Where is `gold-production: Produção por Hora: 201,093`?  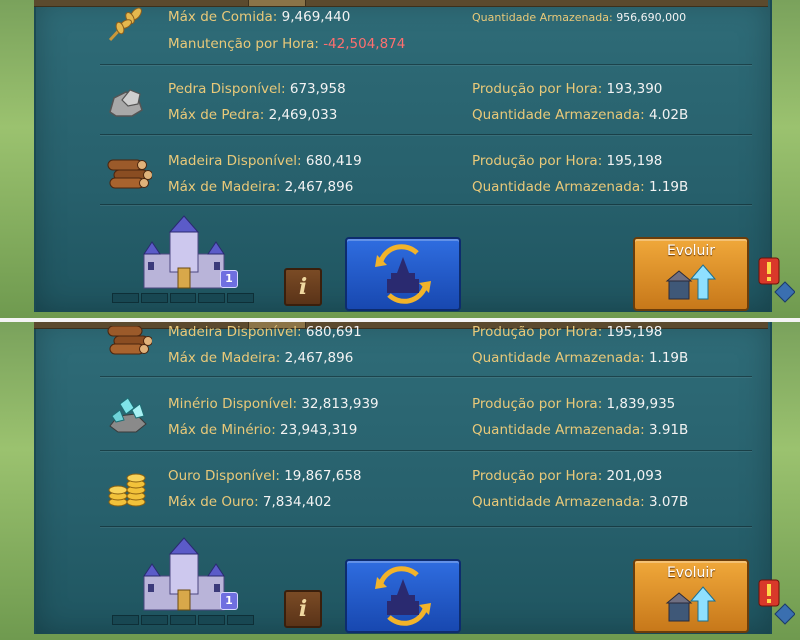
gold-production: Produção por Hora: 201,093 is located at coordinates (567, 476).